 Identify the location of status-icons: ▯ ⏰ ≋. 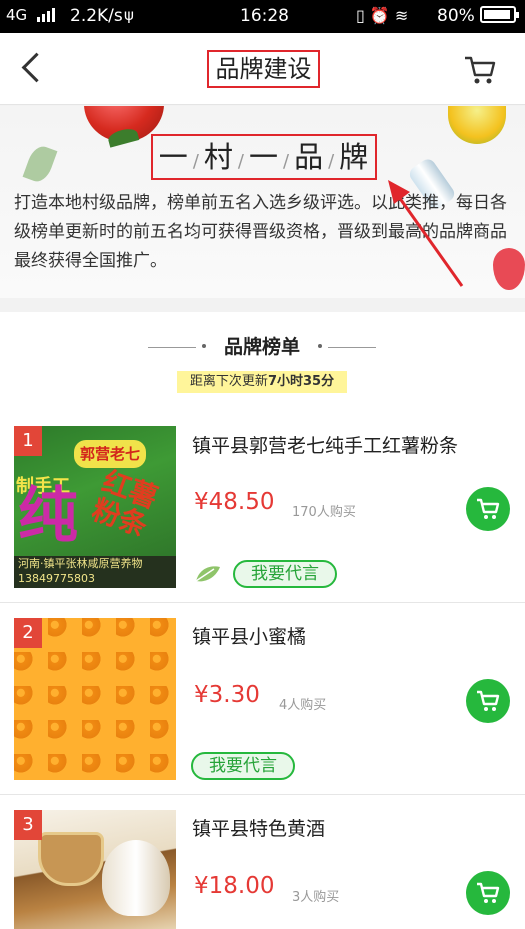
(382, 15).